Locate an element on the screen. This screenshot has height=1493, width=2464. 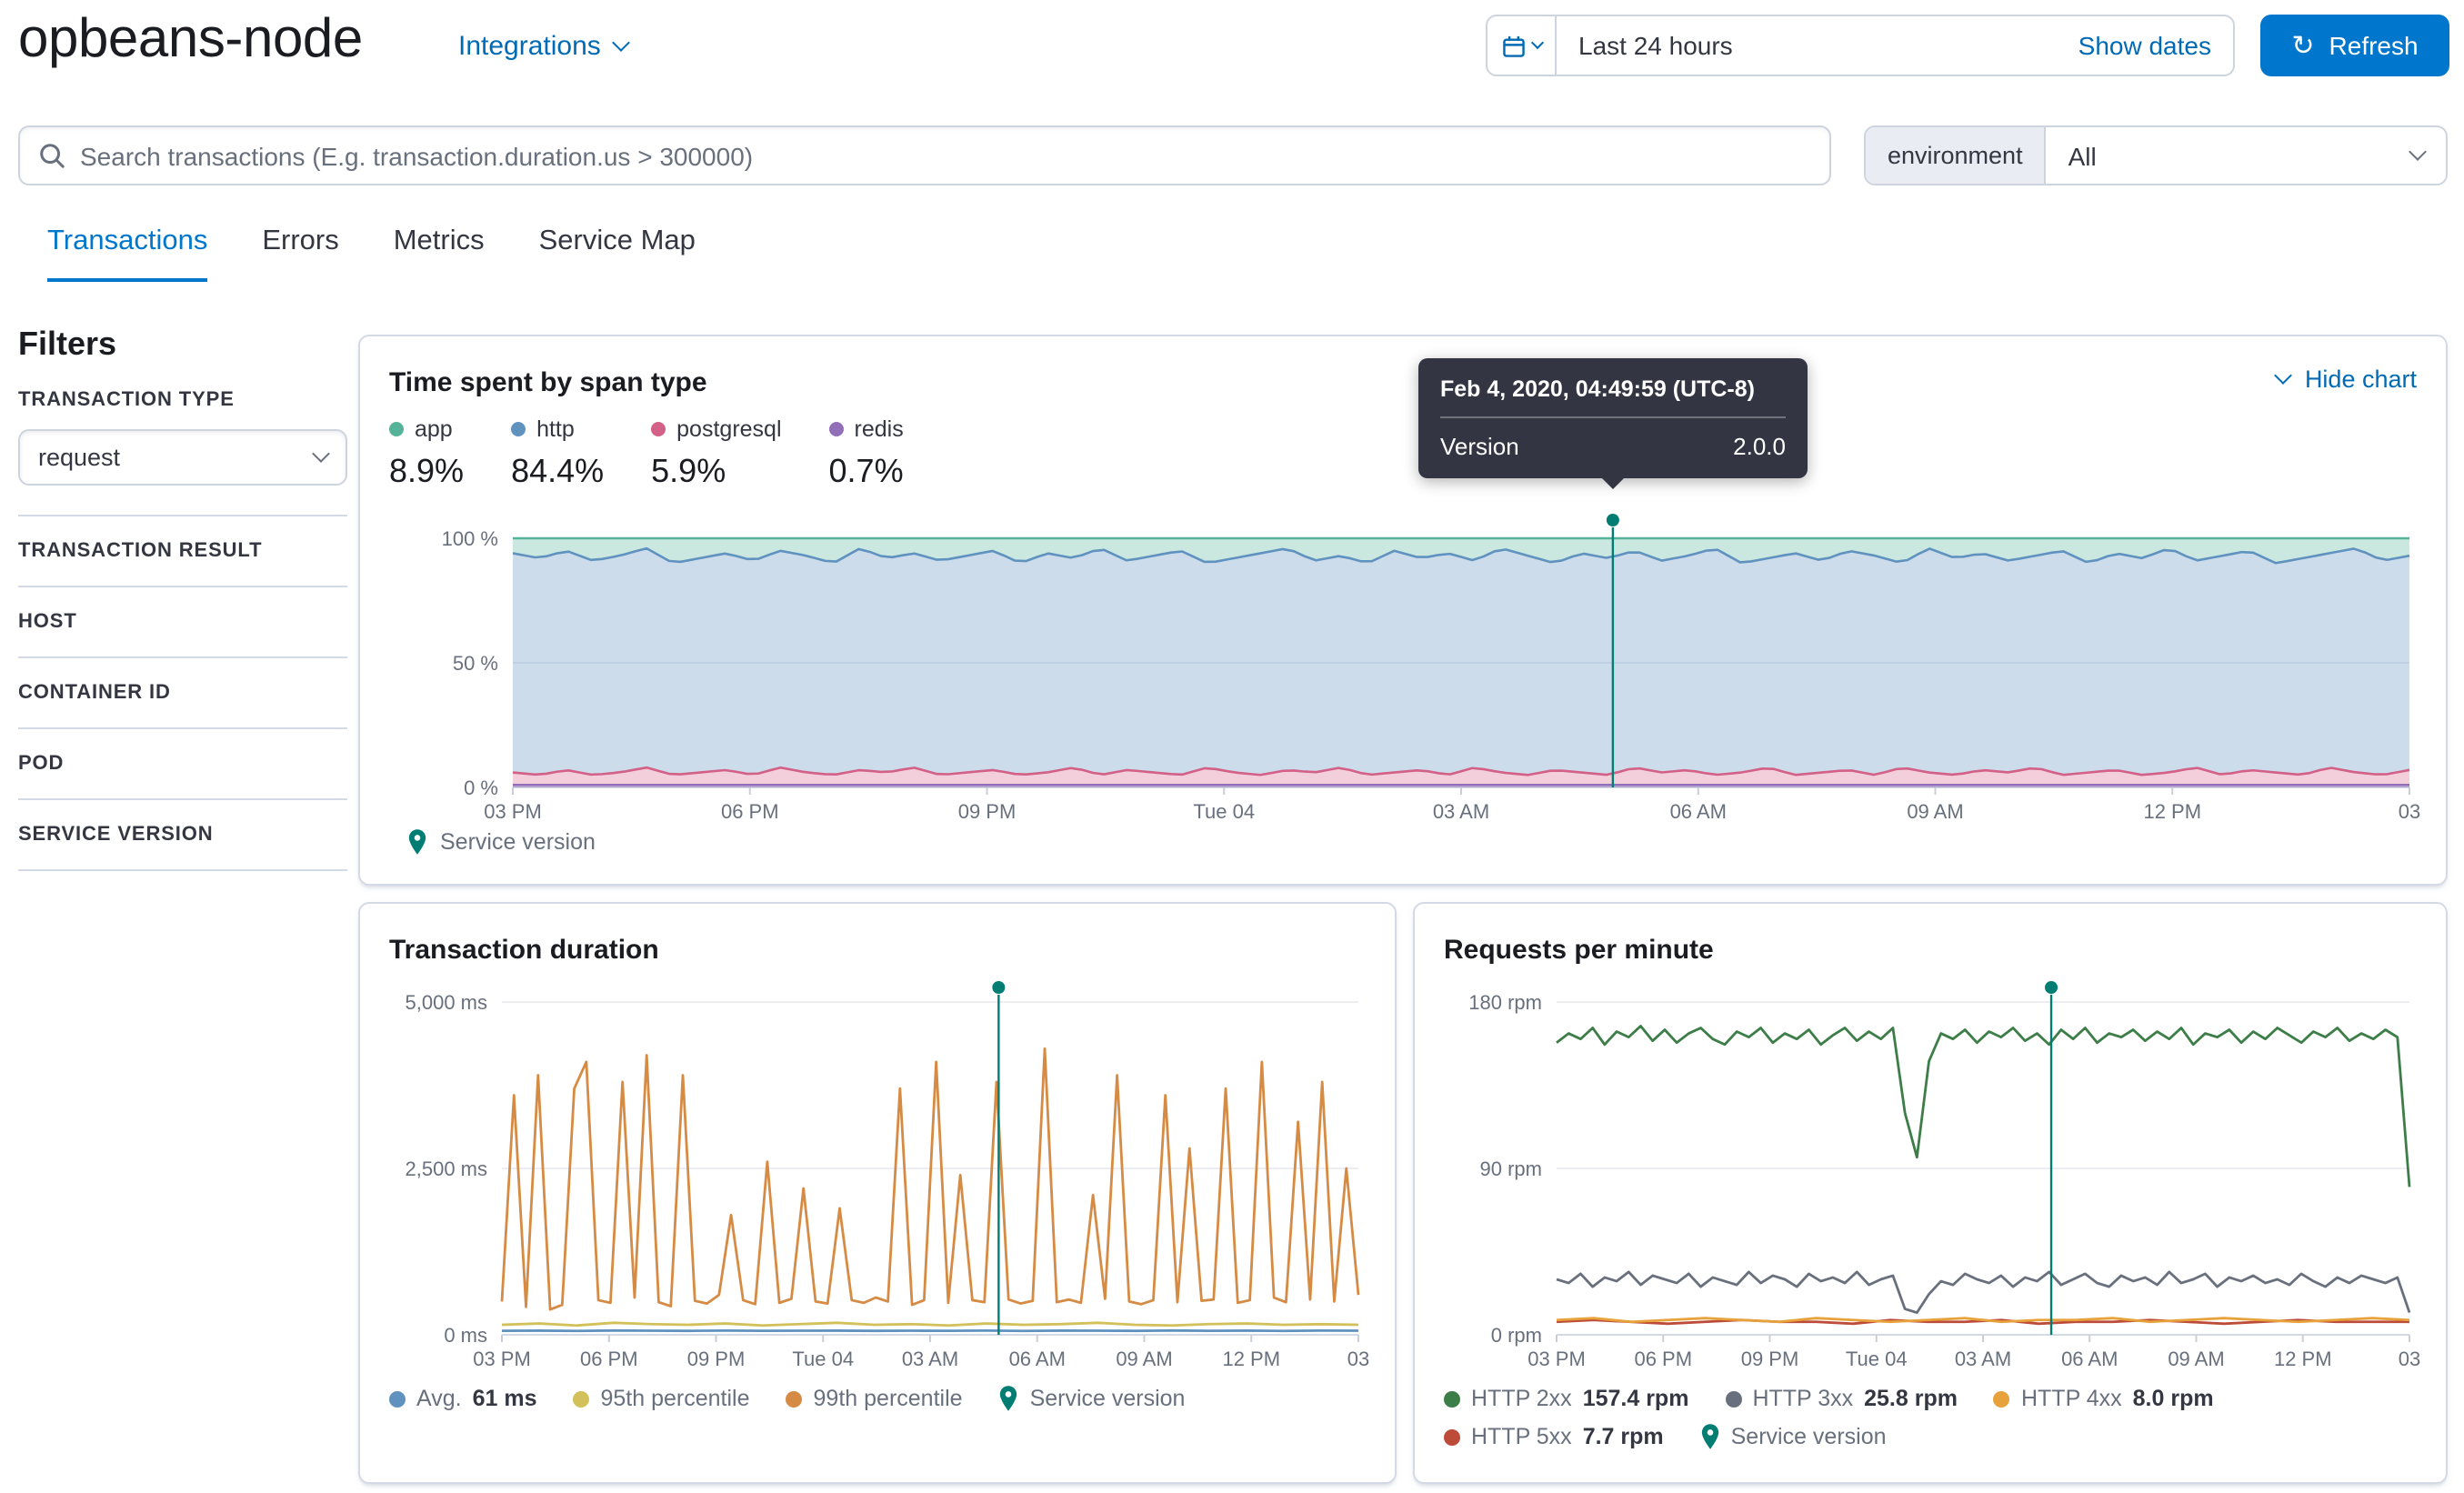
svg-text: 0 rpm is located at coordinates (1517, 1335).